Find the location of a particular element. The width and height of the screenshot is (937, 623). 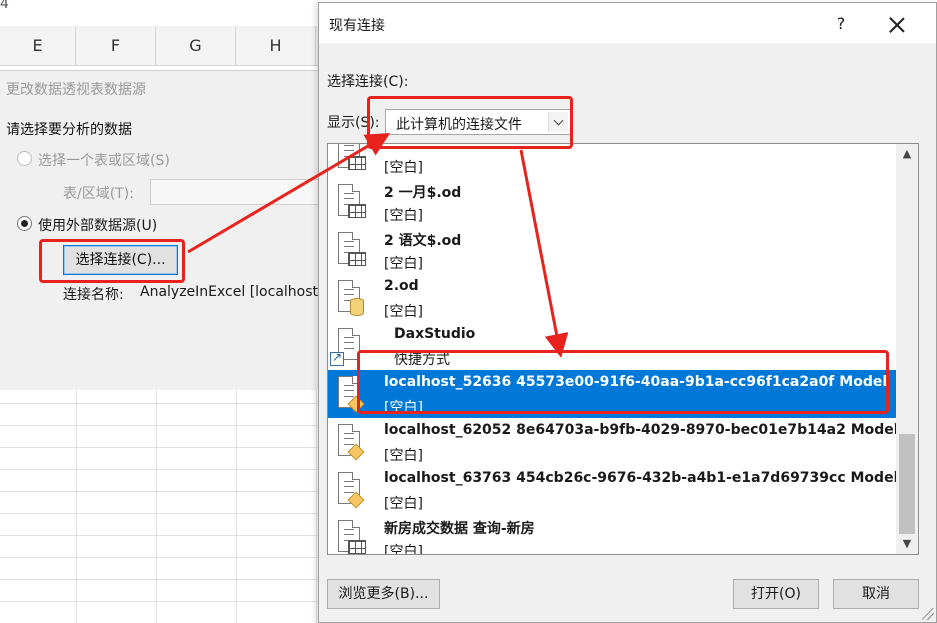

external-source-label: 使用外部数据源(U) is located at coordinates (98, 226).